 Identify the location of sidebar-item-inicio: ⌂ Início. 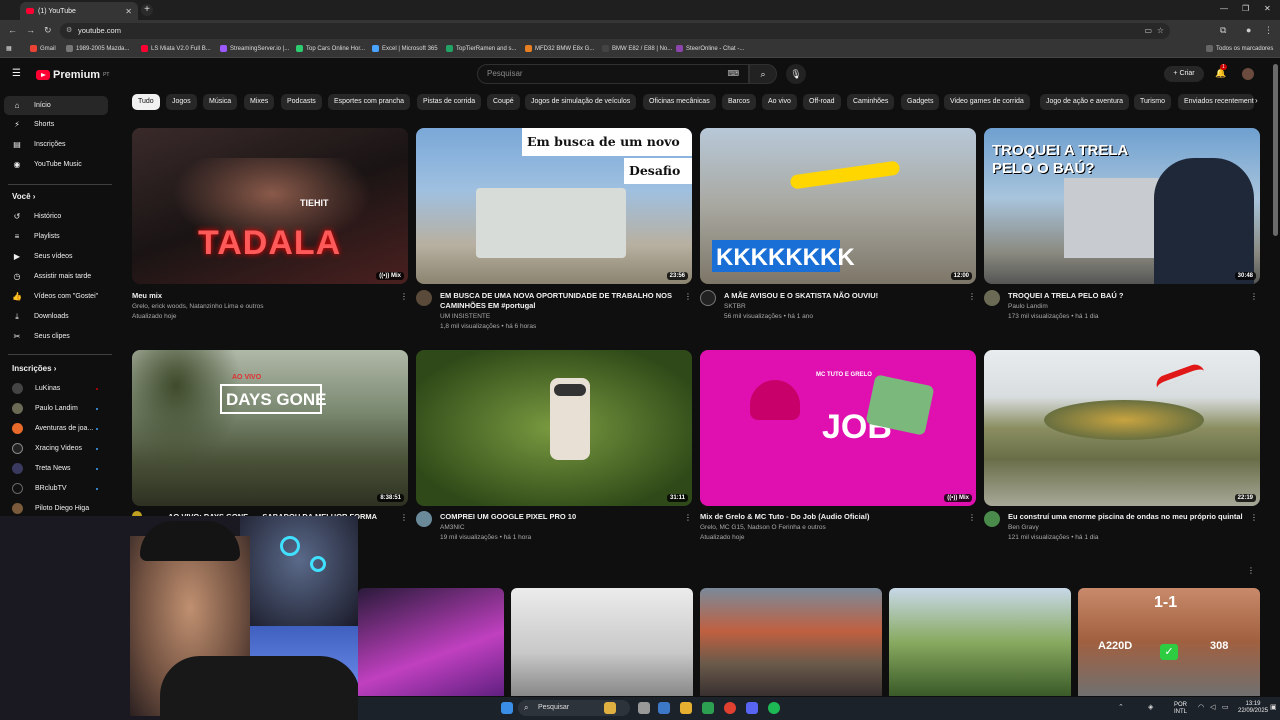
(56, 105).